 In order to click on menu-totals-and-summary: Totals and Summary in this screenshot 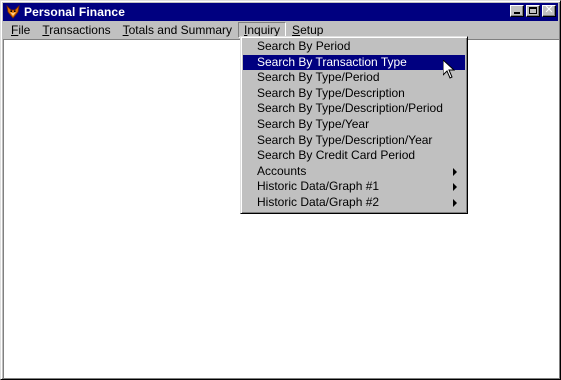, I will do `click(177, 30)`.